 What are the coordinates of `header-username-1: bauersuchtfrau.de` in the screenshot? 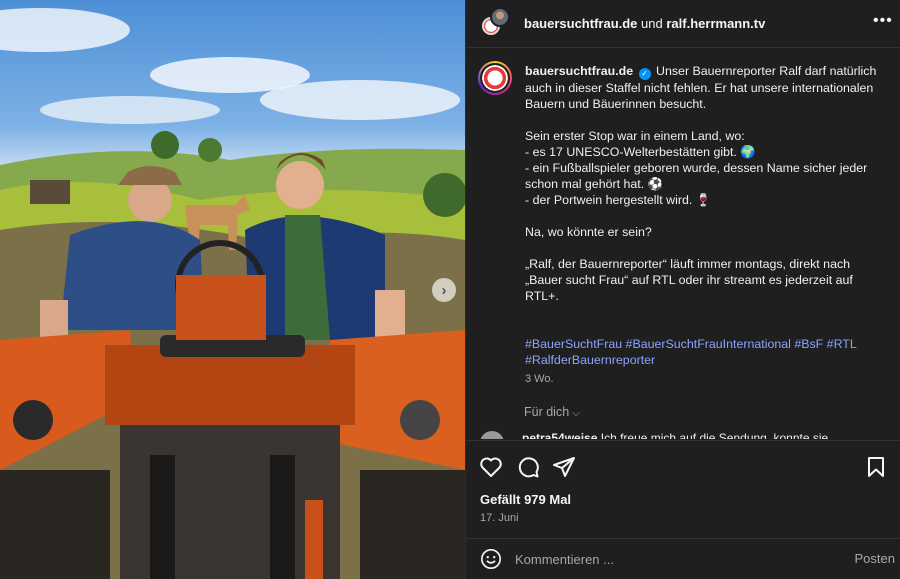 It's located at (580, 23).